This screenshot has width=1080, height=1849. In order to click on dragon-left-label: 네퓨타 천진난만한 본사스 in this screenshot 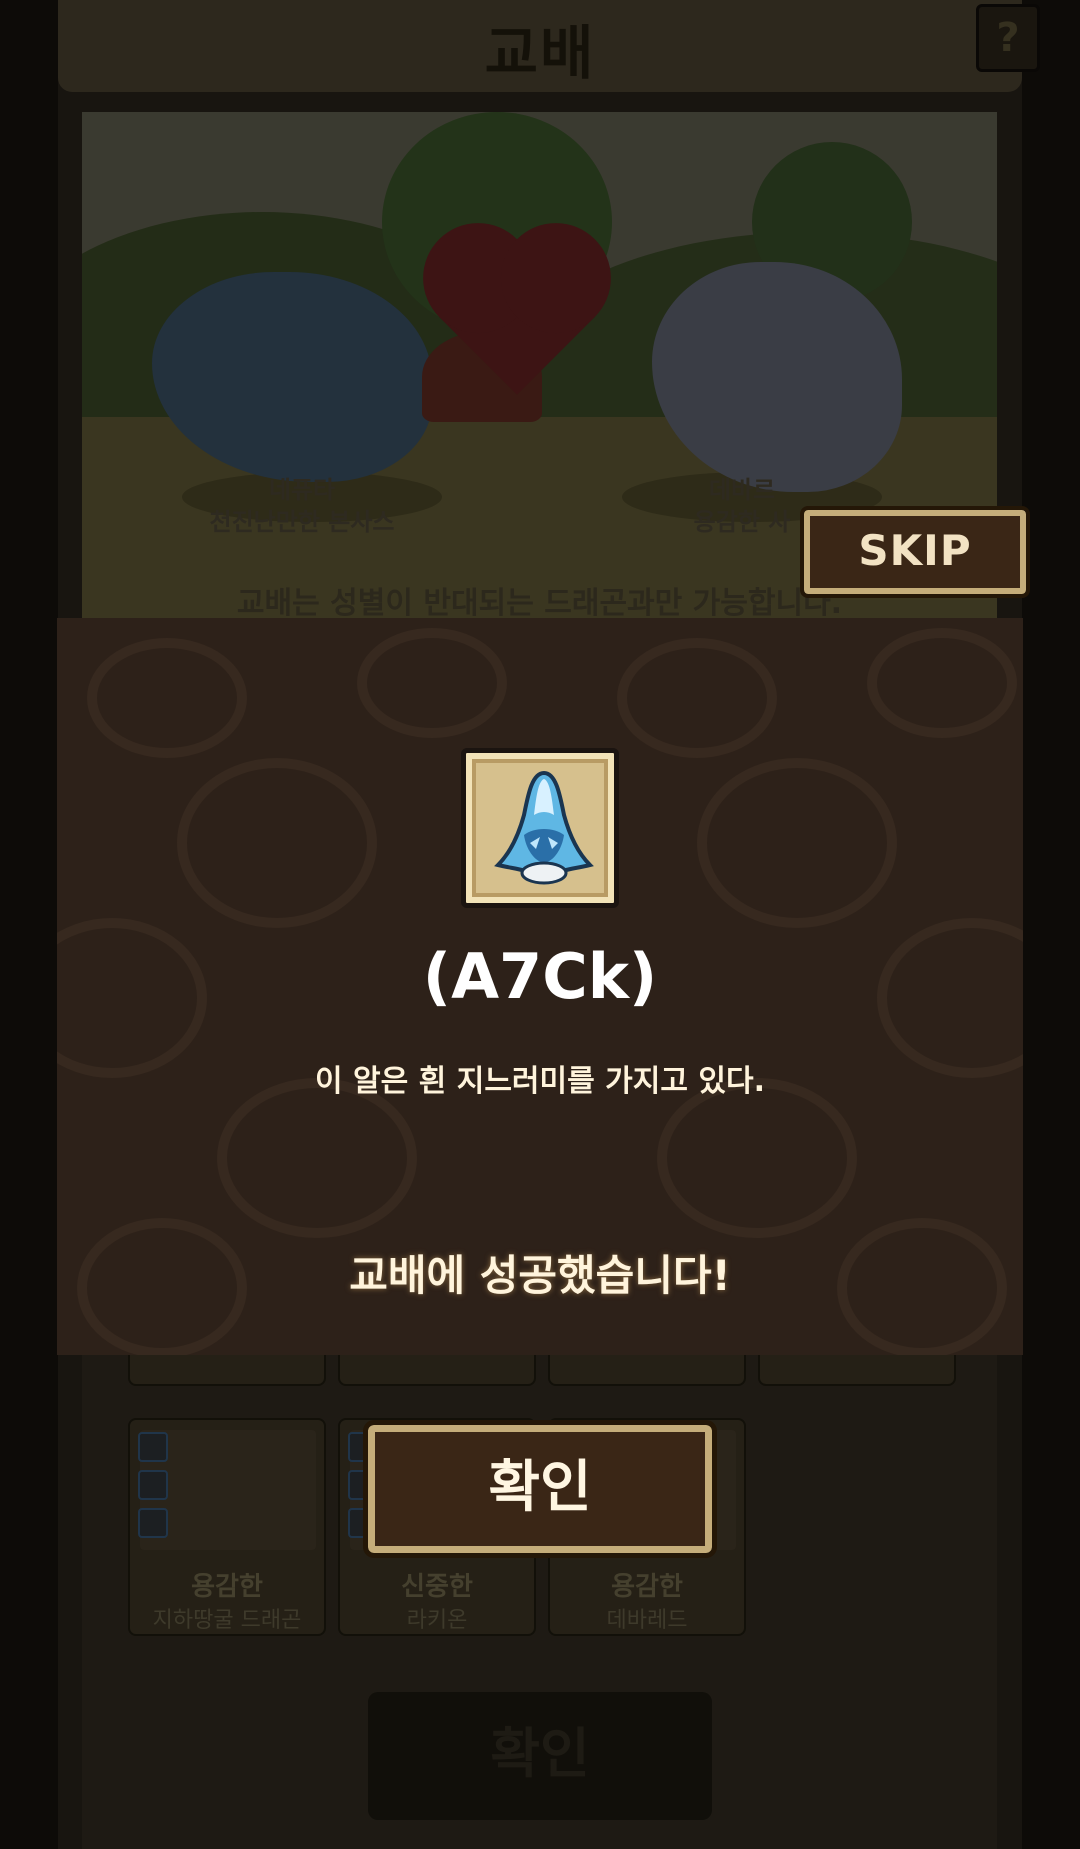, I will do `click(302, 506)`.